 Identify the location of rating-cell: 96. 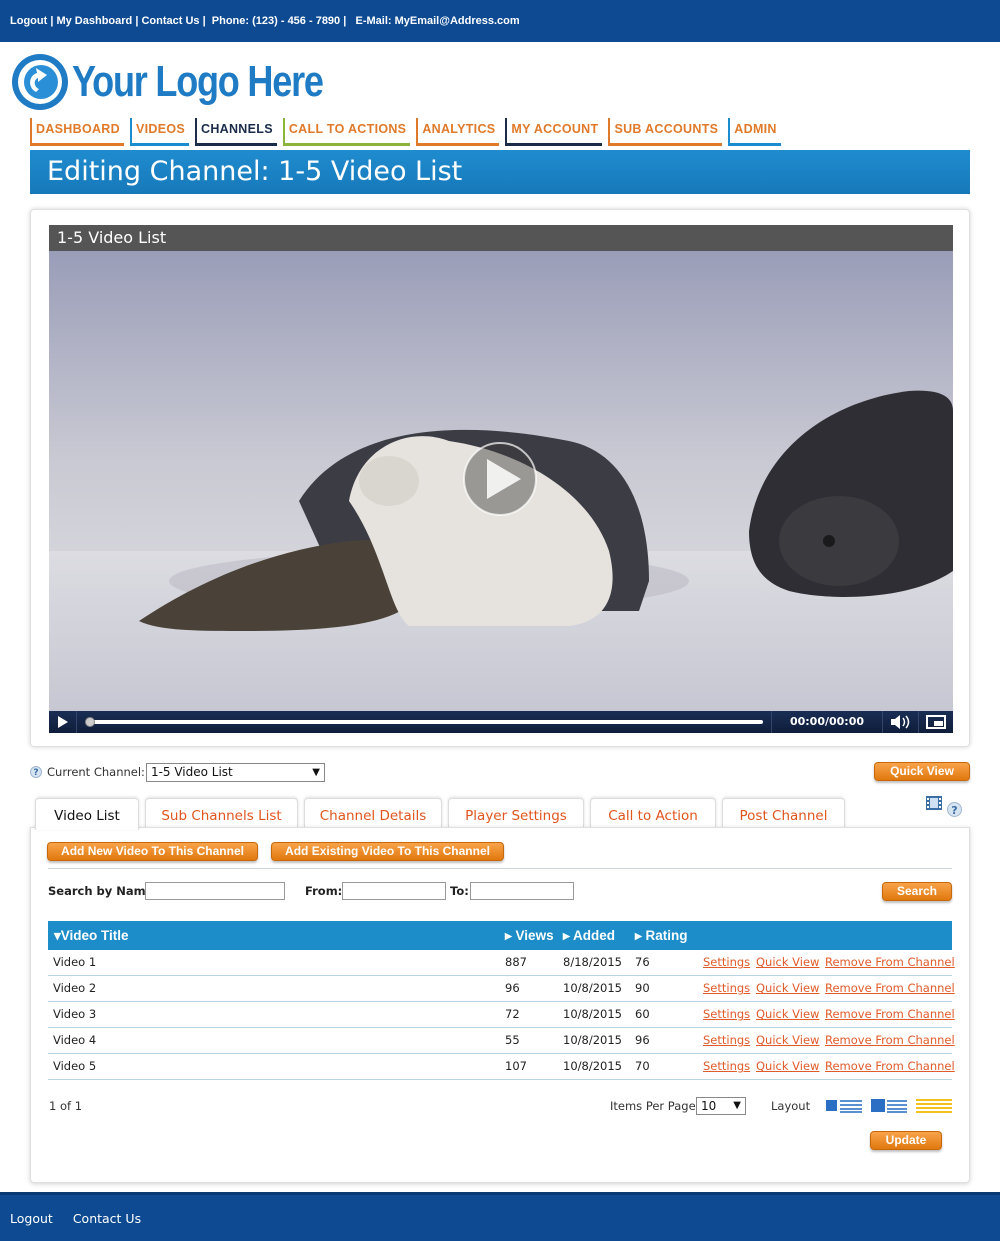
(642, 1040).